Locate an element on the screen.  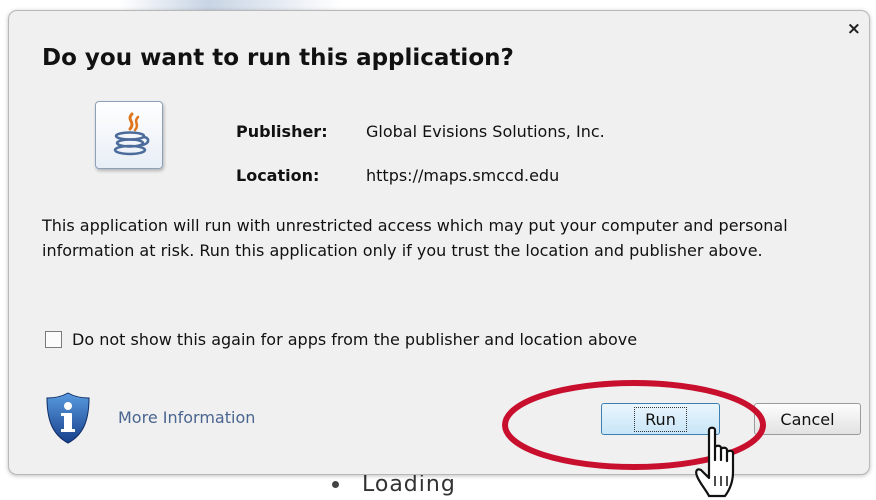
dialog-title: Do you want to run this application? is located at coordinates (278, 58).